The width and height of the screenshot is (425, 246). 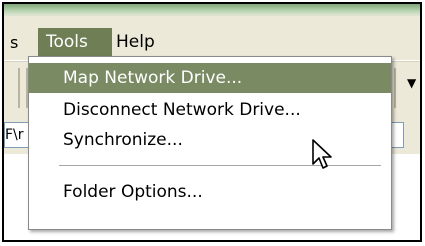 What do you see at coordinates (395, 88) in the screenshot?
I see `toolbar-separator-right` at bounding box center [395, 88].